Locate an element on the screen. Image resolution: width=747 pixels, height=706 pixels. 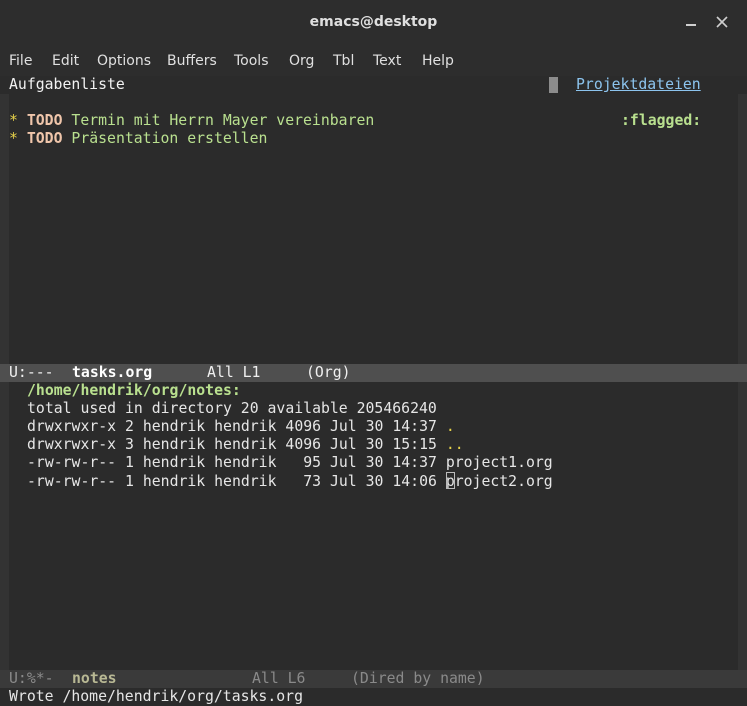
file-name: .. is located at coordinates (454, 444).